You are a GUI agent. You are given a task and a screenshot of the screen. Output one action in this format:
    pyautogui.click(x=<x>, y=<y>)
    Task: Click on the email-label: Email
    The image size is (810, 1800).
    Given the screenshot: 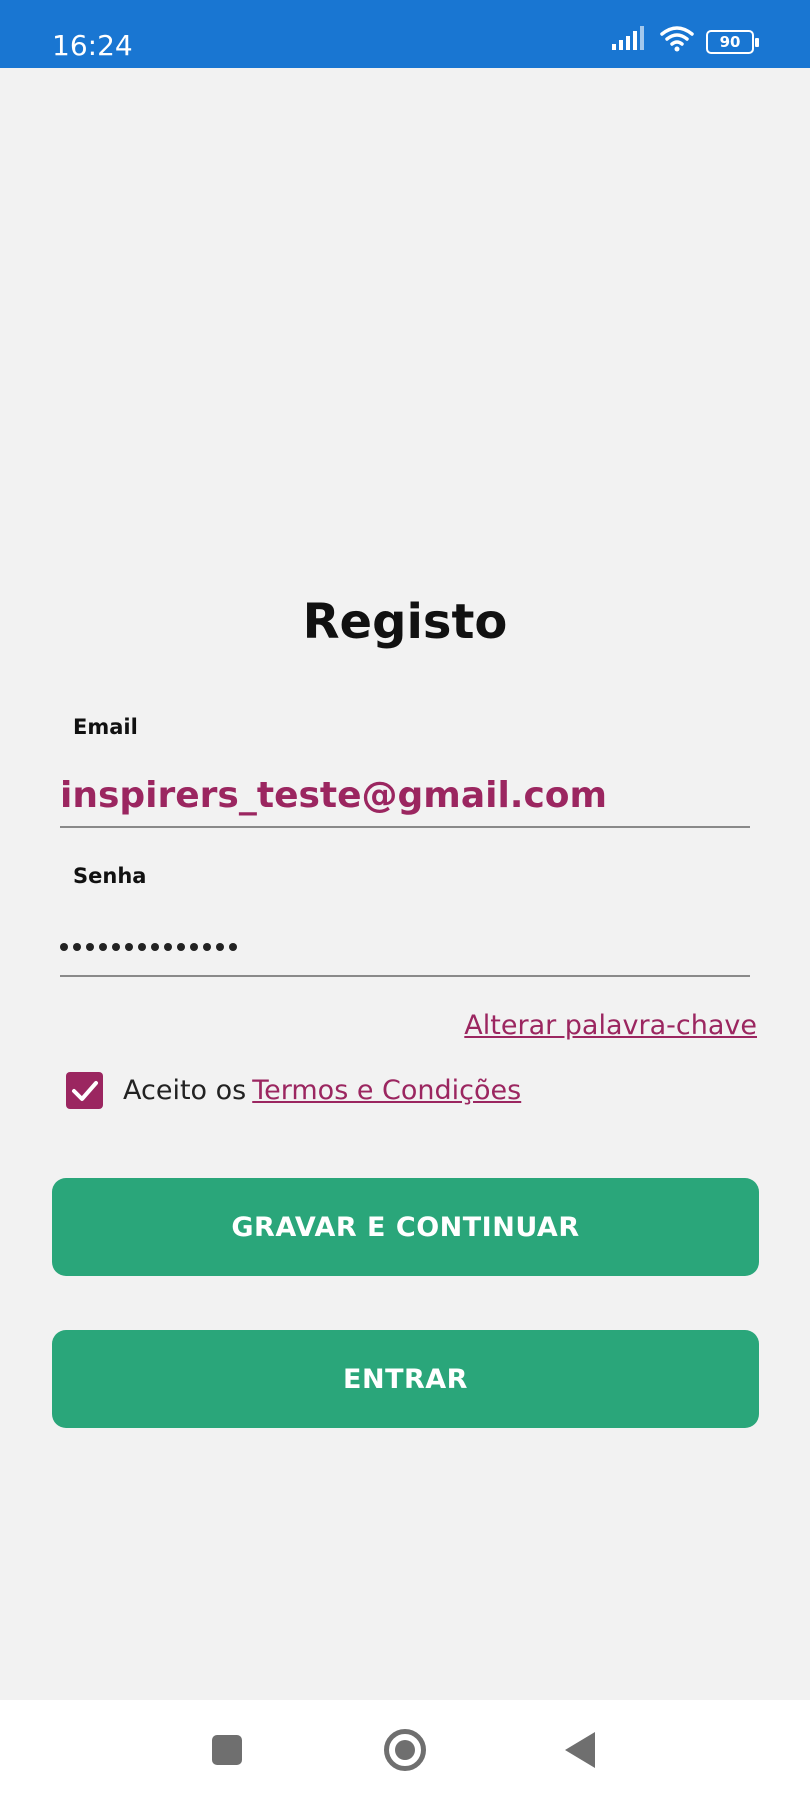 What is the action you would take?
    pyautogui.click(x=105, y=727)
    